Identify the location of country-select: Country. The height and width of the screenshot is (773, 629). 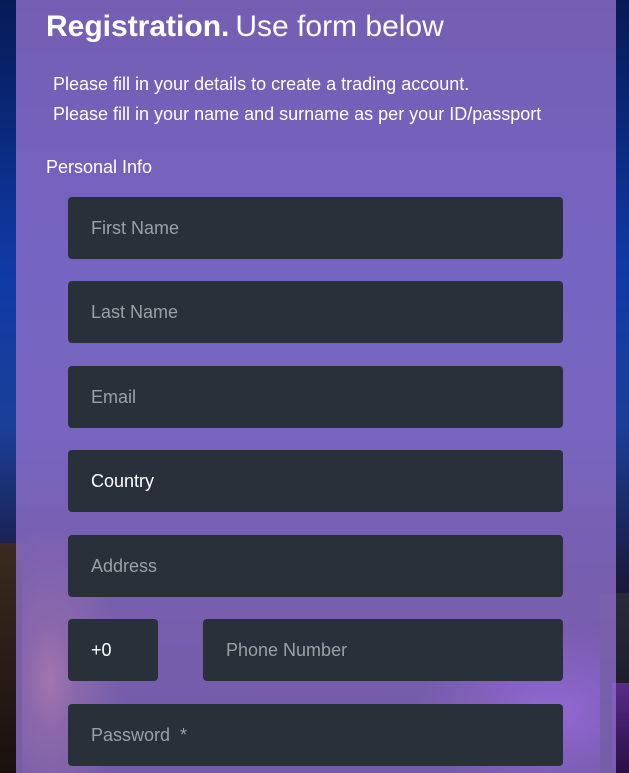
(315, 481).